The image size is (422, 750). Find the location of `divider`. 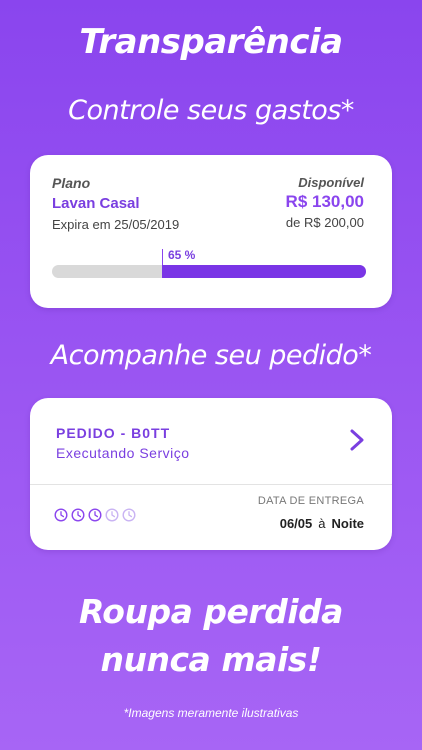

divider is located at coordinates (211, 484).